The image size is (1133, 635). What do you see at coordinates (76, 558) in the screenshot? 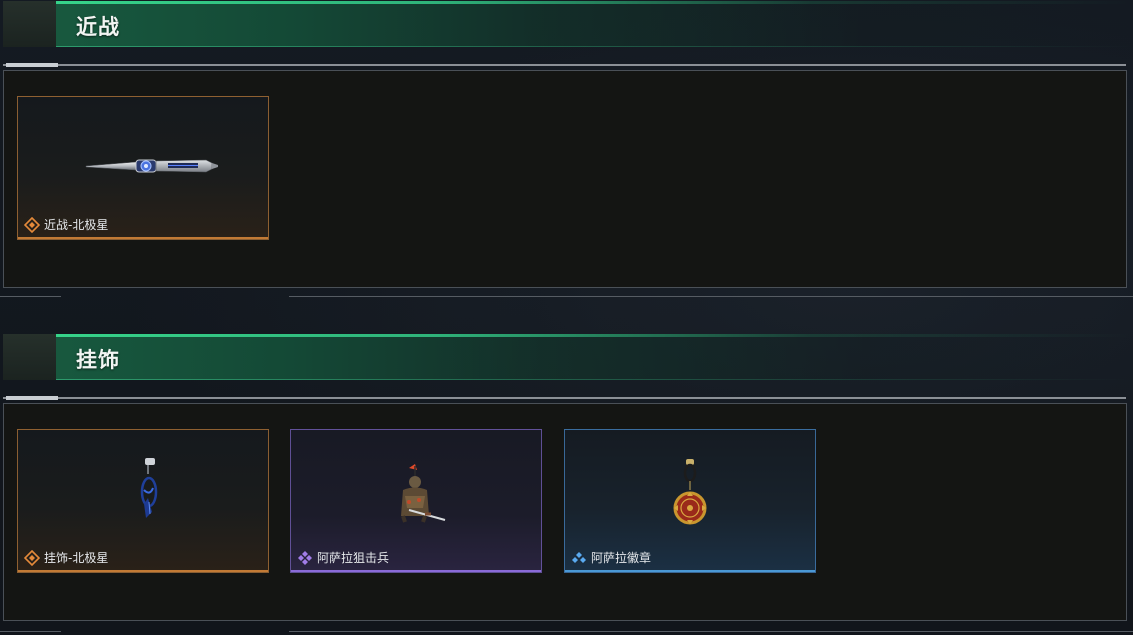
I see `item-name: 挂饰-北极星` at bounding box center [76, 558].